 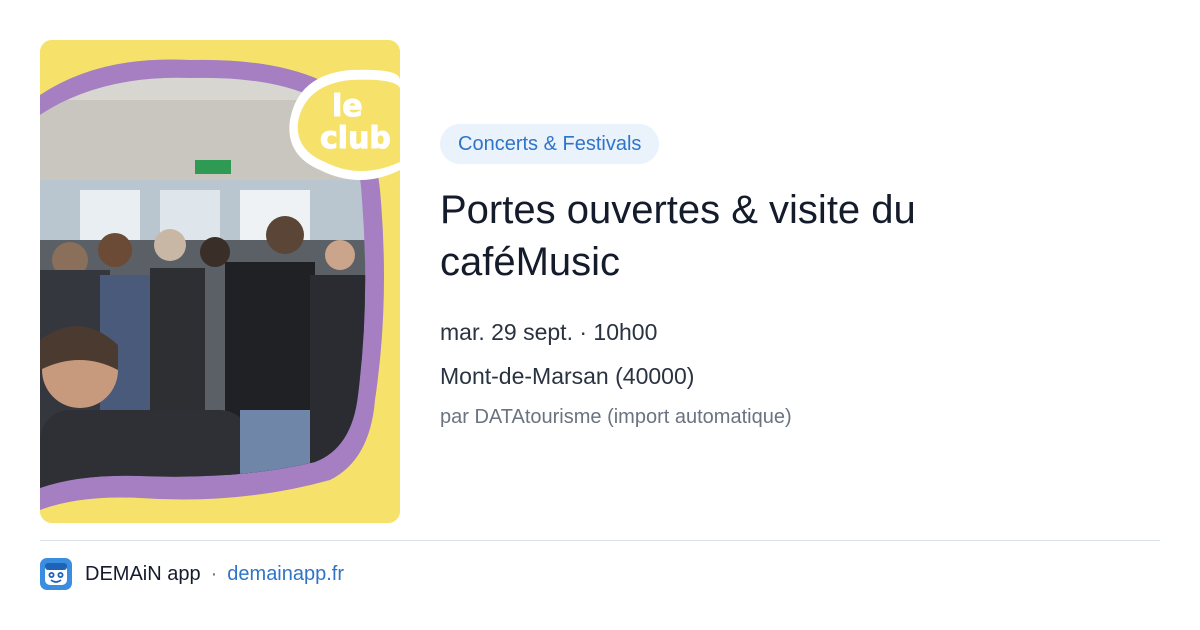 I want to click on footer: DEMAiN app · demainapp.fr, so click(x=192, y=574).